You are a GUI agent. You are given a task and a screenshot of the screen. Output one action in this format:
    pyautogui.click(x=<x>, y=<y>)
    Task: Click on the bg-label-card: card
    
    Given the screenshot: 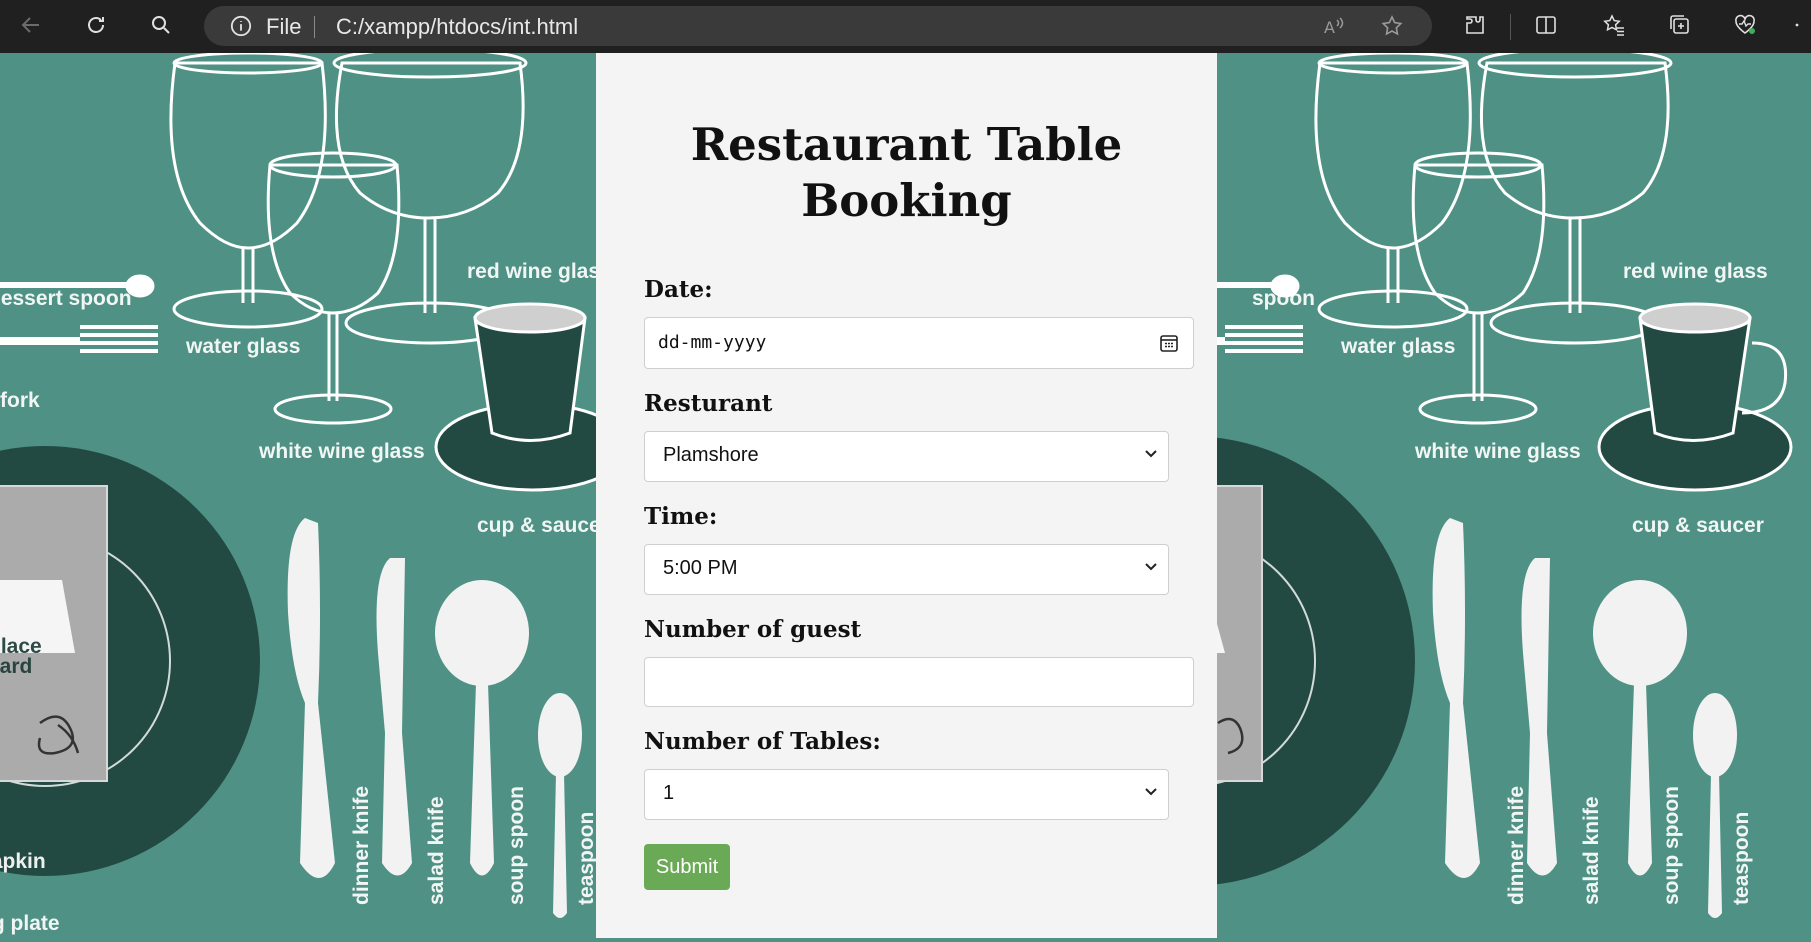 What is the action you would take?
    pyautogui.click(x=16, y=666)
    